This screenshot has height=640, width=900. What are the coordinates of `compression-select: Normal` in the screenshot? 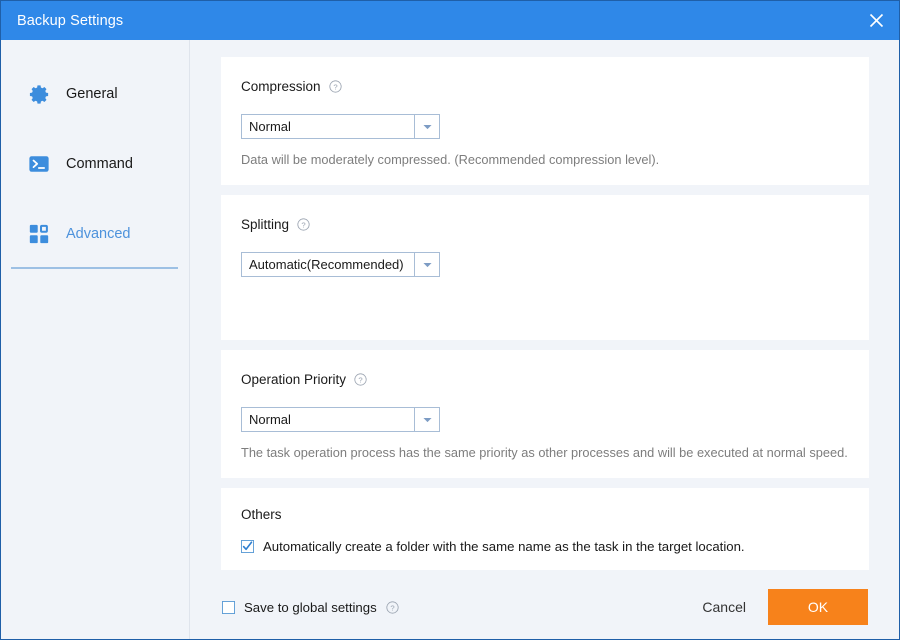 It's located at (340, 126).